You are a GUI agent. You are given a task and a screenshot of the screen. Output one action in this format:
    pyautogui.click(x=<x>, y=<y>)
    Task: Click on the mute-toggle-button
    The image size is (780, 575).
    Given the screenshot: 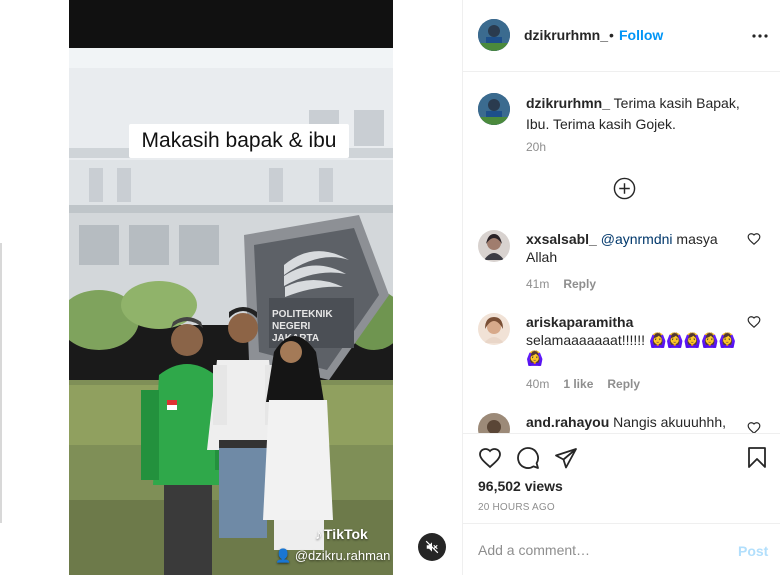 What is the action you would take?
    pyautogui.click(x=432, y=547)
    